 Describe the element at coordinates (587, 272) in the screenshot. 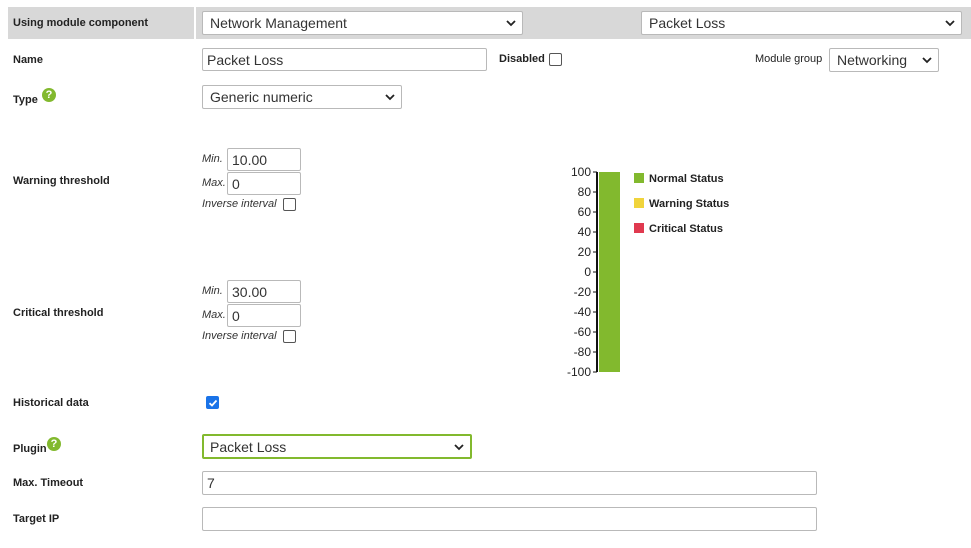

I see `chart-tick-label: 0` at that location.